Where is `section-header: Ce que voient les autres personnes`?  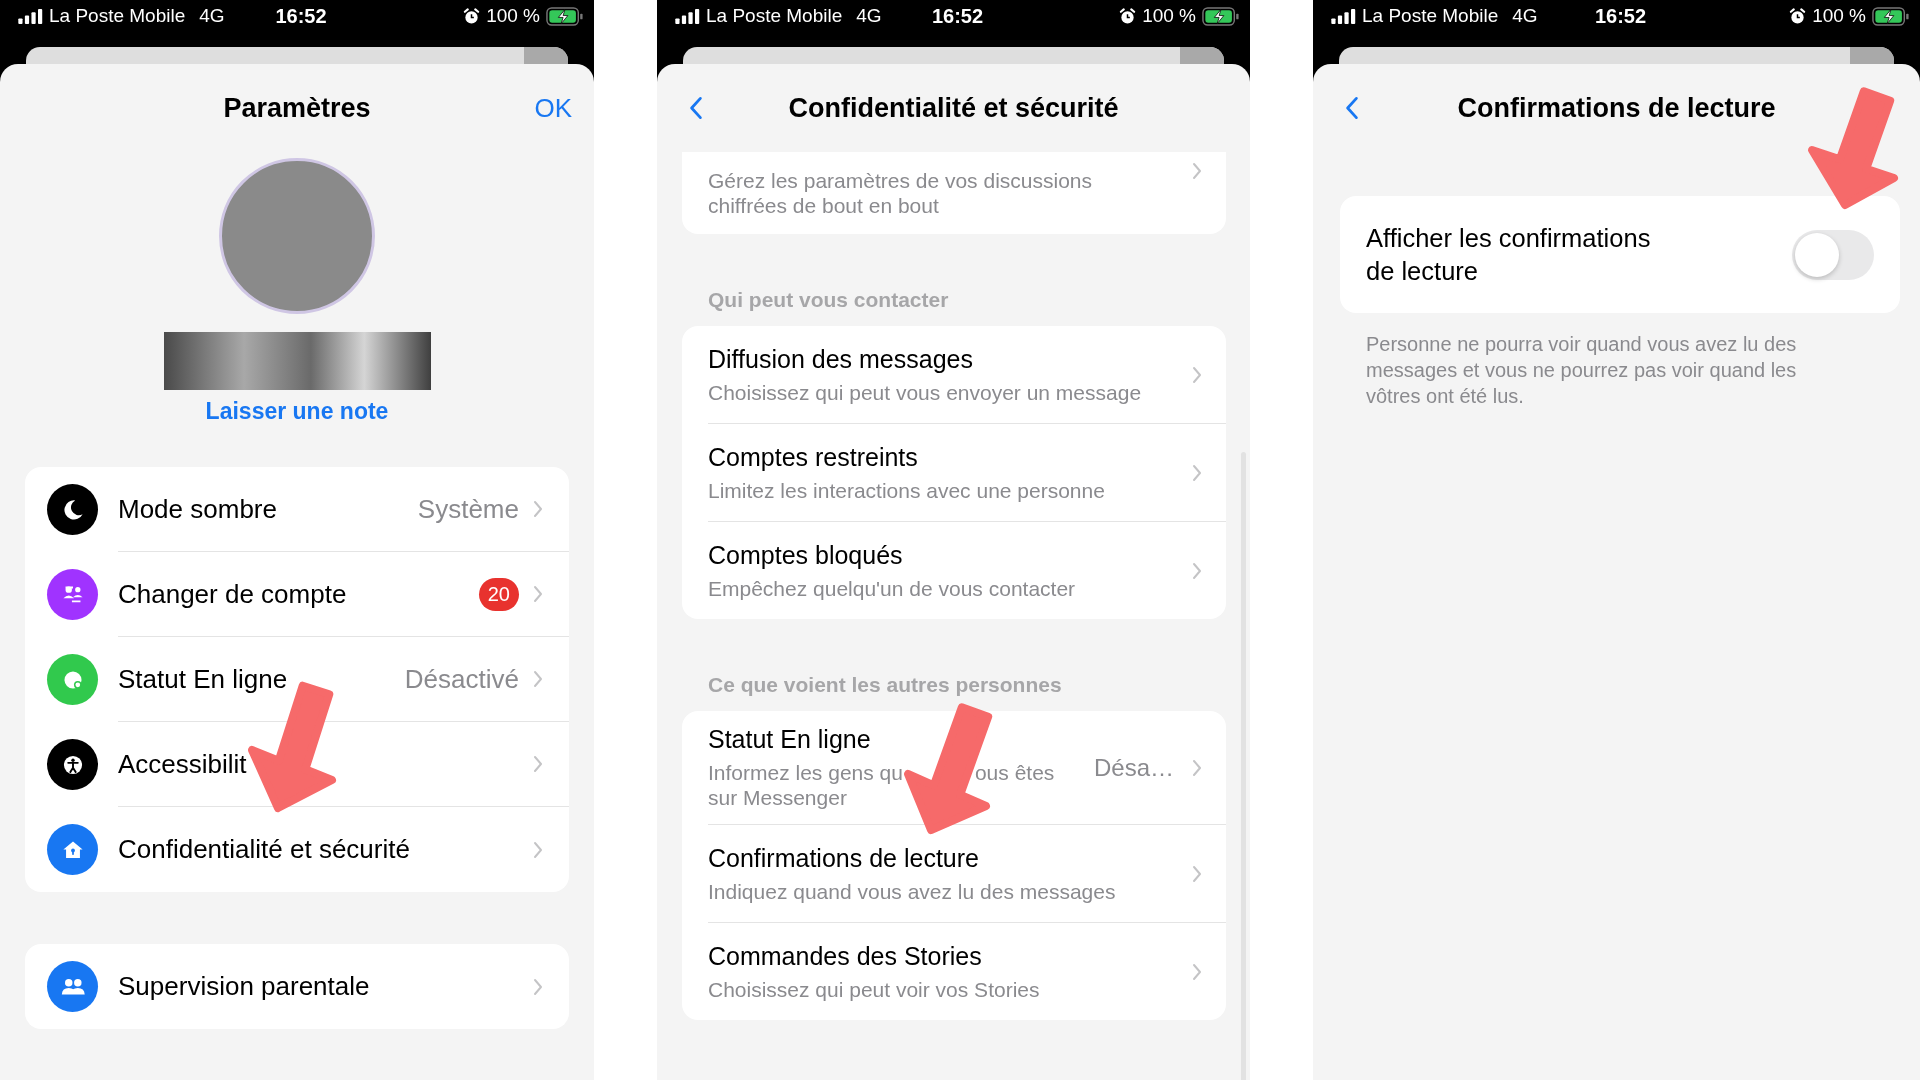
section-header: Ce que voient les autres personnes is located at coordinates (885, 685).